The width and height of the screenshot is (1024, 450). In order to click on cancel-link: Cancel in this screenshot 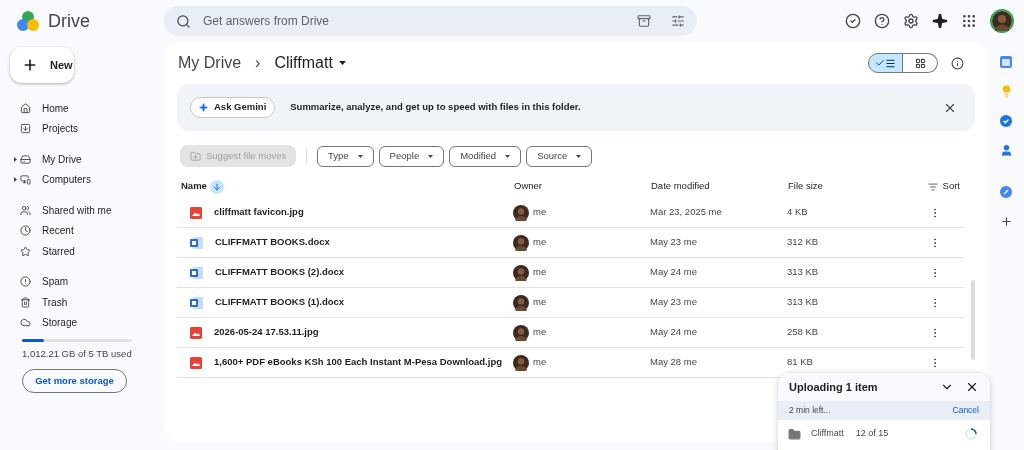, I will do `click(965, 410)`.